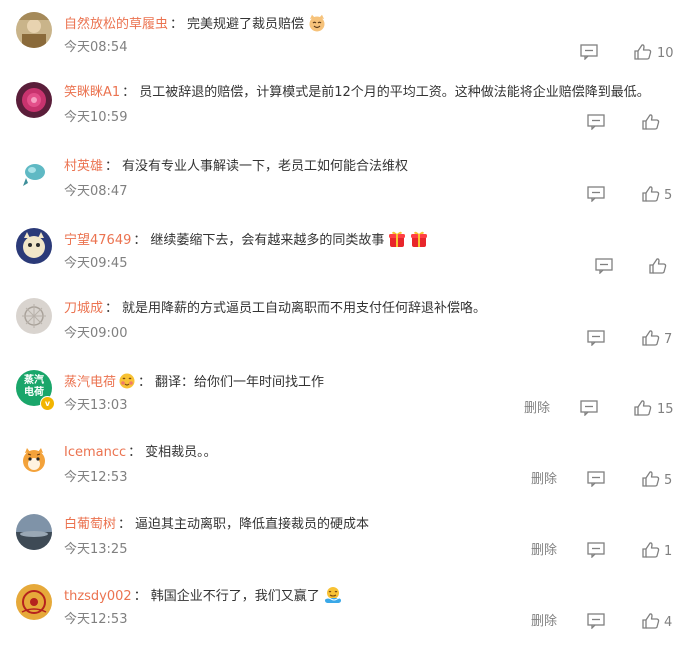 This screenshot has width=690, height=654. Describe the element at coordinates (181, 452) in the screenshot. I see `comment-text: 变相裁员。。` at that location.